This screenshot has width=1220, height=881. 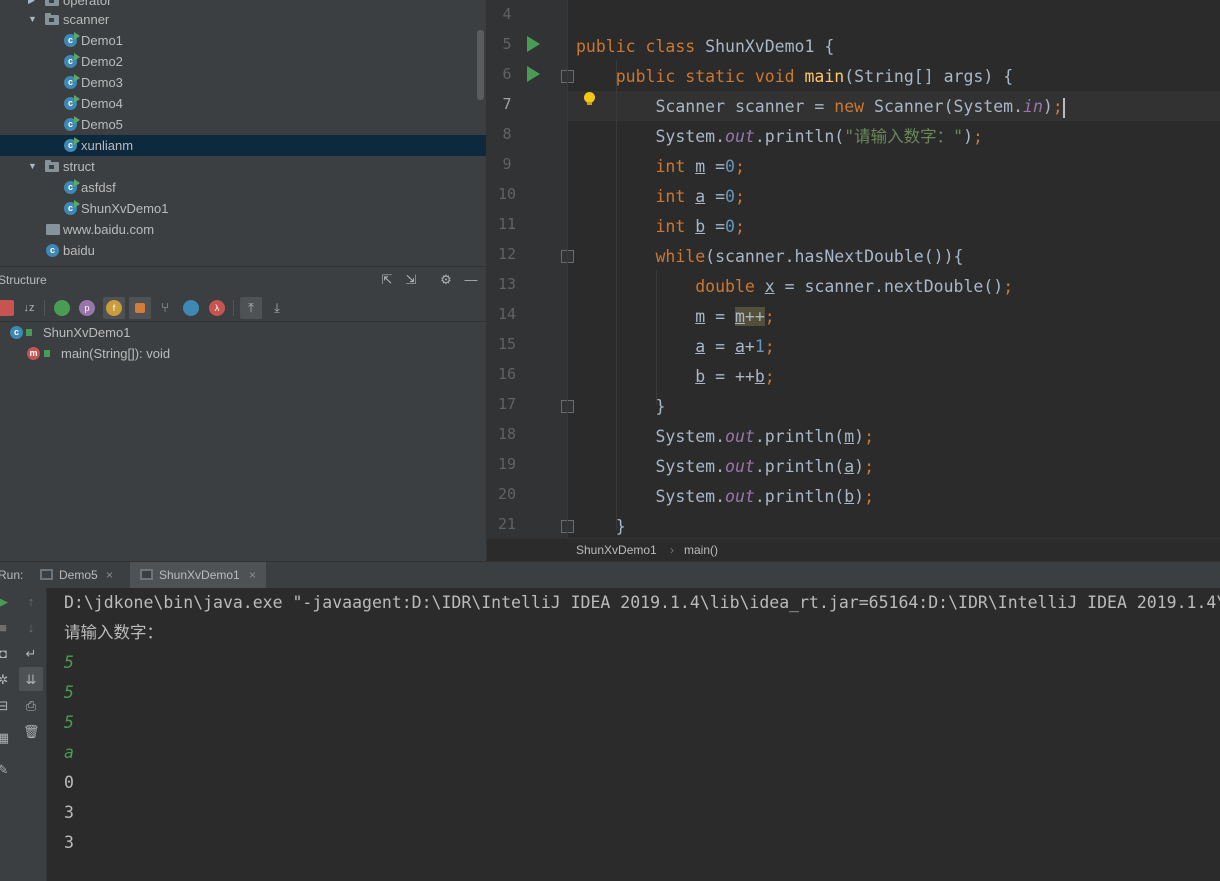 I want to click on project-scrollbar, so click(x=480, y=65).